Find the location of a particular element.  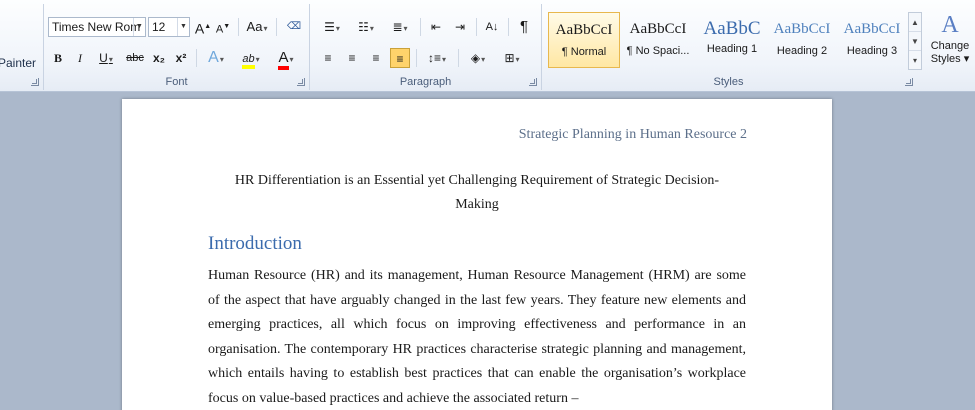

font-color-icon: A is located at coordinates (283, 59).